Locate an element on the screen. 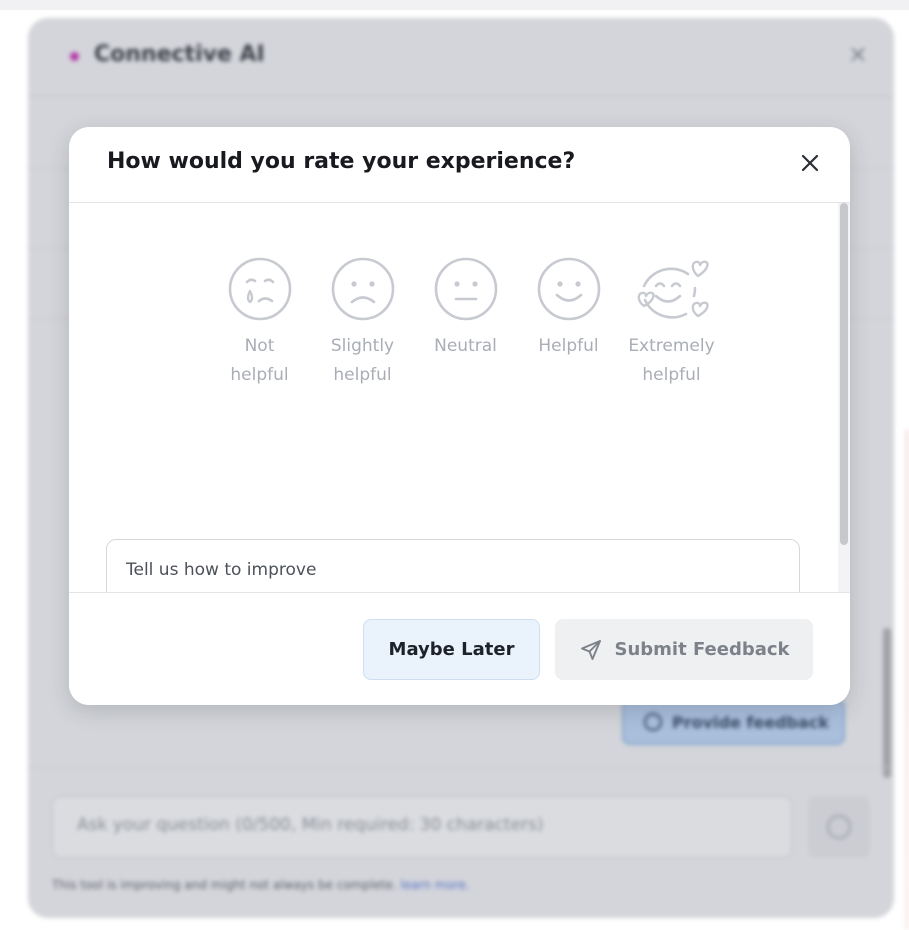 The height and width of the screenshot is (930, 909). rating-neutral: Neutral is located at coordinates (465, 323).